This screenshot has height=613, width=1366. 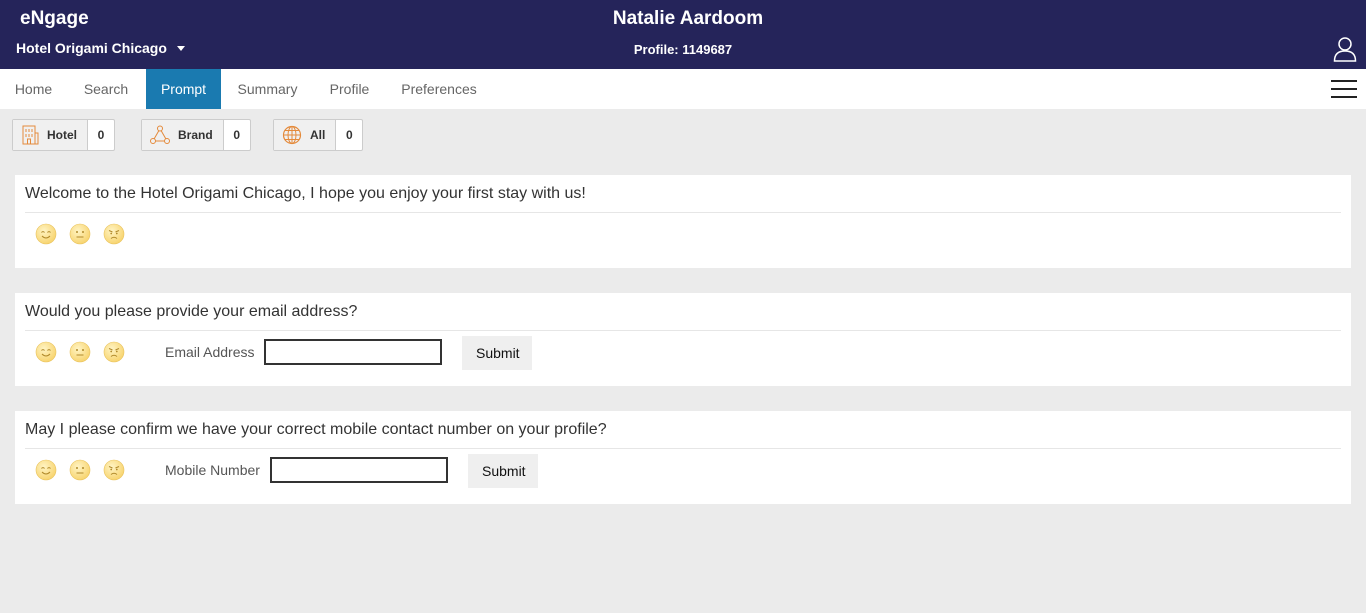 What do you see at coordinates (683, 49) in the screenshot?
I see `profile-id: Profile: 1149687` at bounding box center [683, 49].